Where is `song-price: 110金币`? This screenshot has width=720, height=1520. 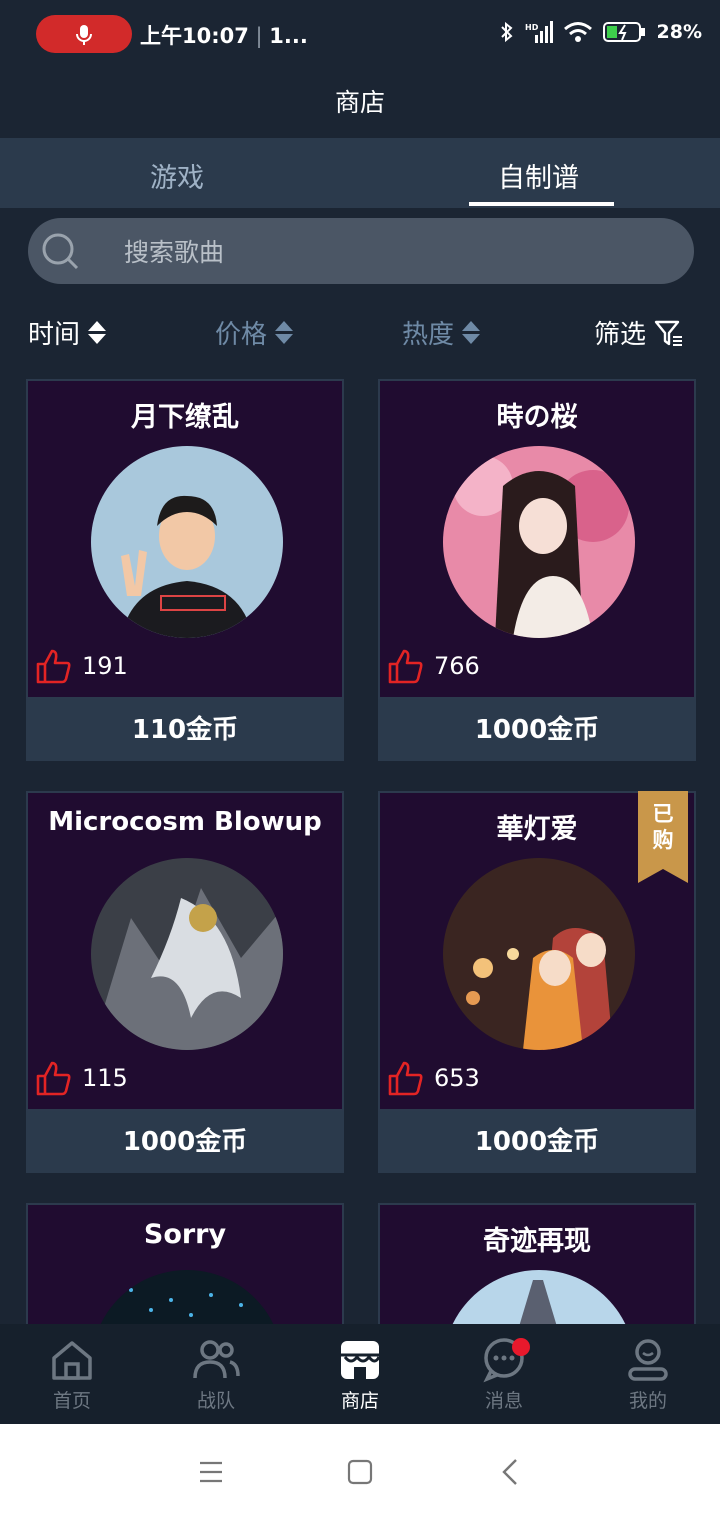 song-price: 110金币 is located at coordinates (185, 730).